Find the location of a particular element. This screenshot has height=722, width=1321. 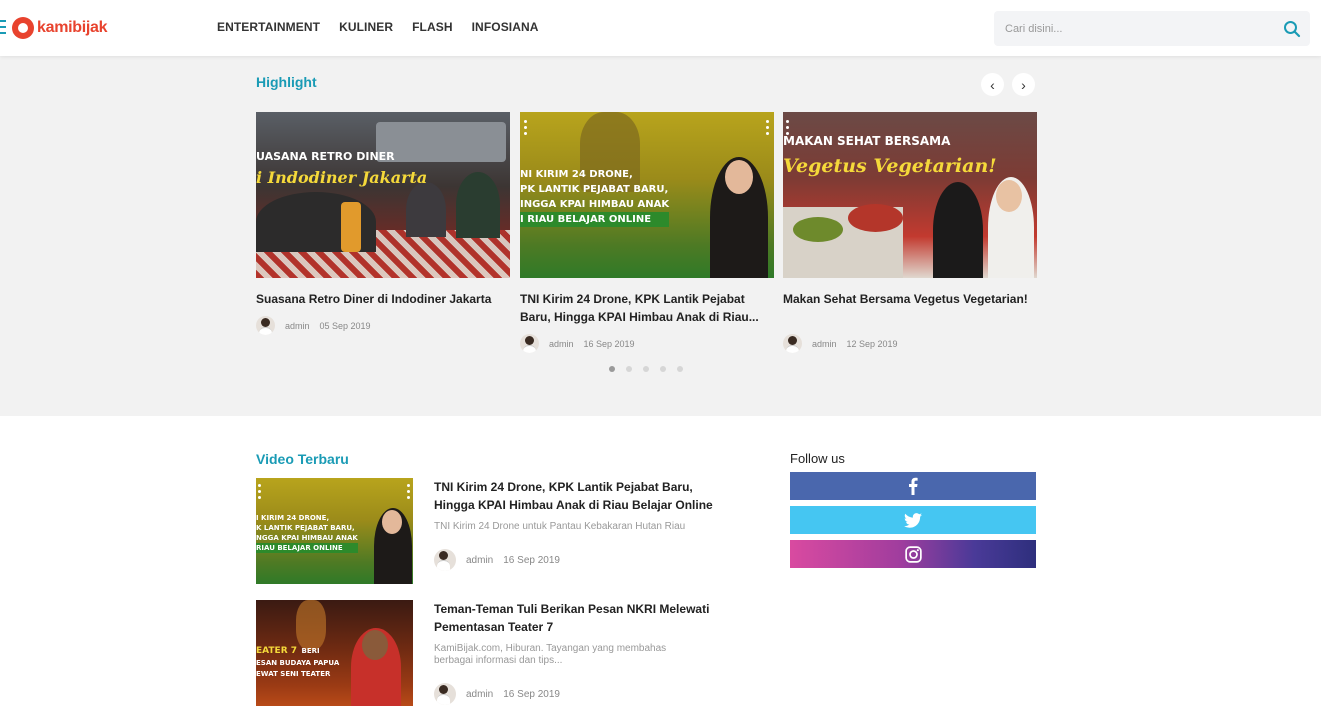

card-meta: admin 12 Sep 2019 is located at coordinates (910, 343).